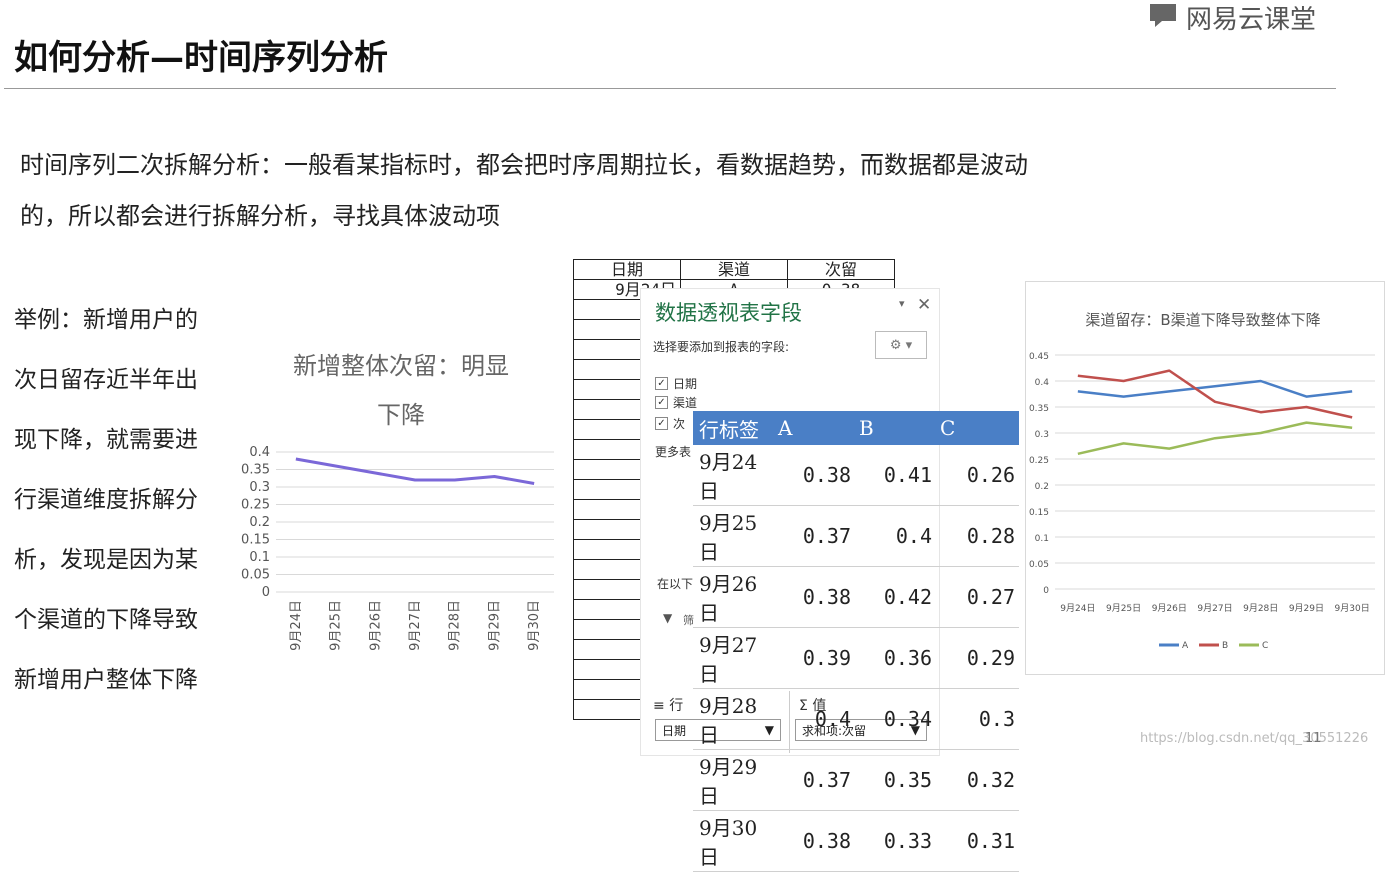 This screenshot has height=872, width=1391. Describe the element at coordinates (893, 597) in the screenshot. I see `pivot-value-cell: 0.42` at that location.